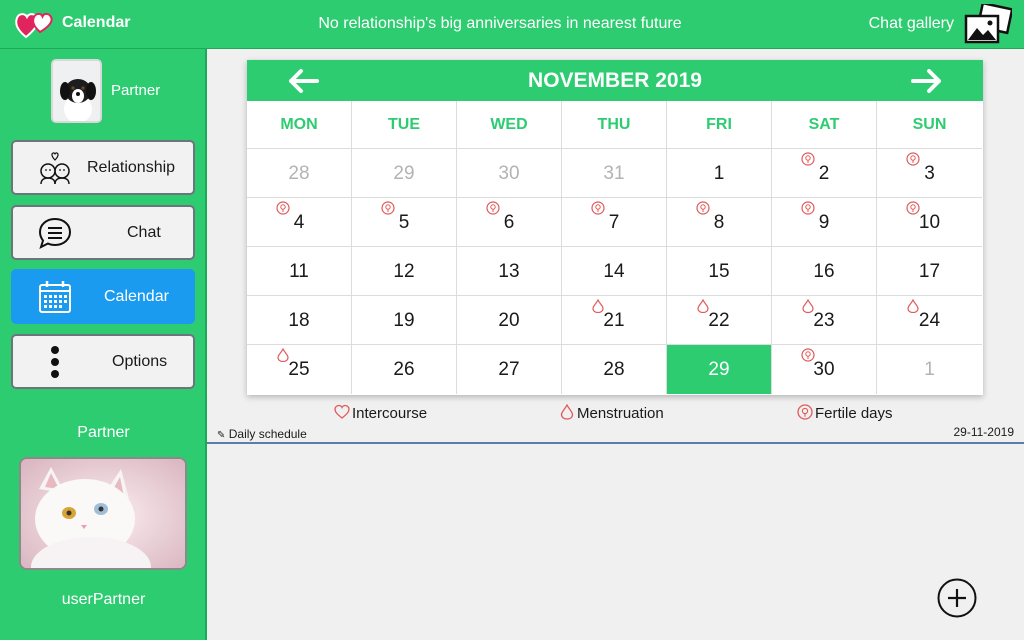  Describe the element at coordinates (55, 233) in the screenshot. I see `chat-bubble-icon` at that location.